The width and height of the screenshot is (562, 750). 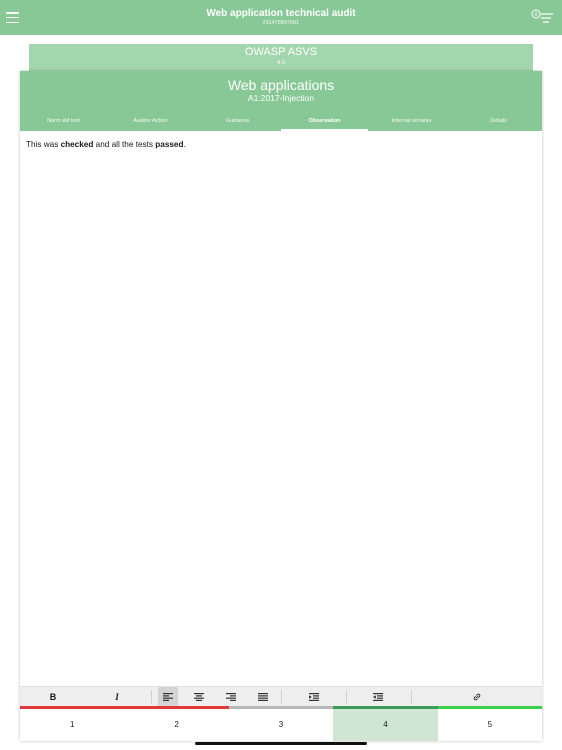 I want to click on standard-card: OWASP ASVS 4.0, so click(x=281, y=58).